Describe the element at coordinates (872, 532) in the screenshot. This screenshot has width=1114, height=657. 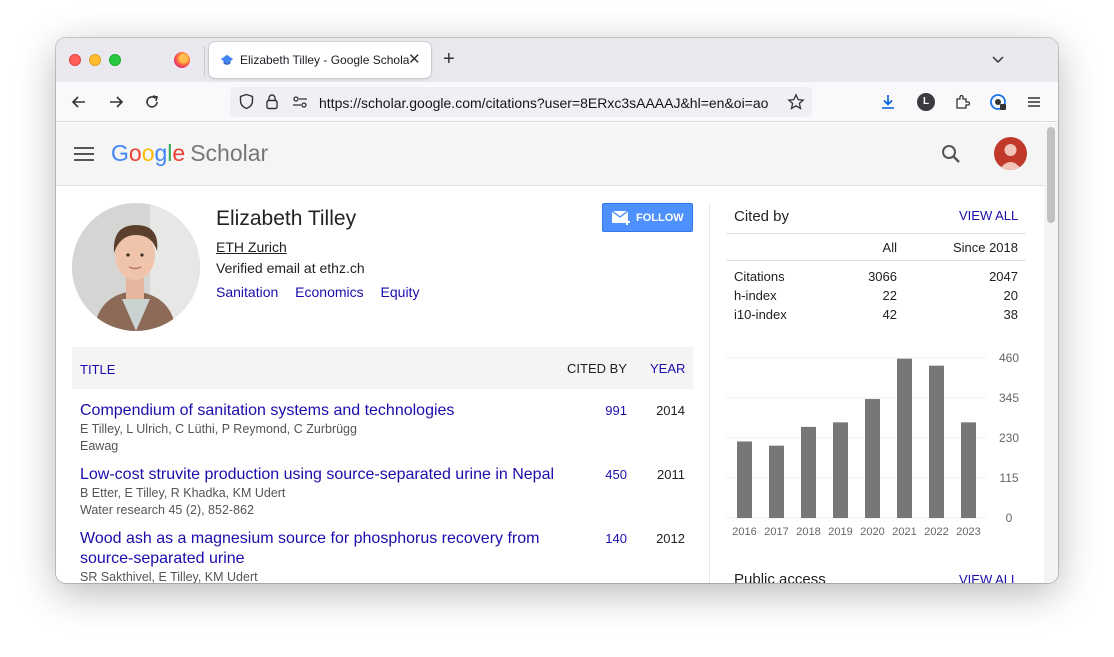
I see `chart-x-tick-label: 2020` at that location.